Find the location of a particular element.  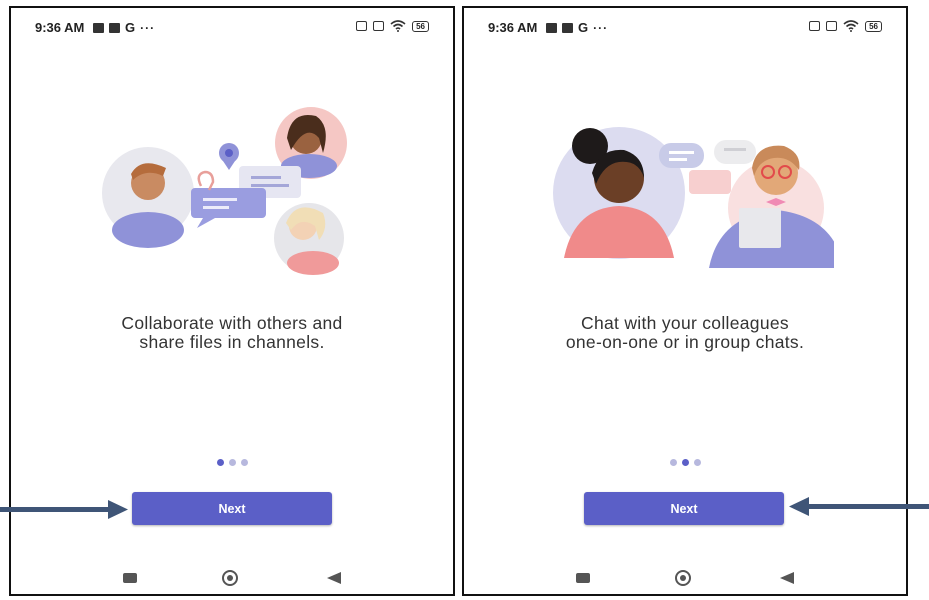

caption-line-1: Chat with your colleagues is located at coordinates (685, 323).